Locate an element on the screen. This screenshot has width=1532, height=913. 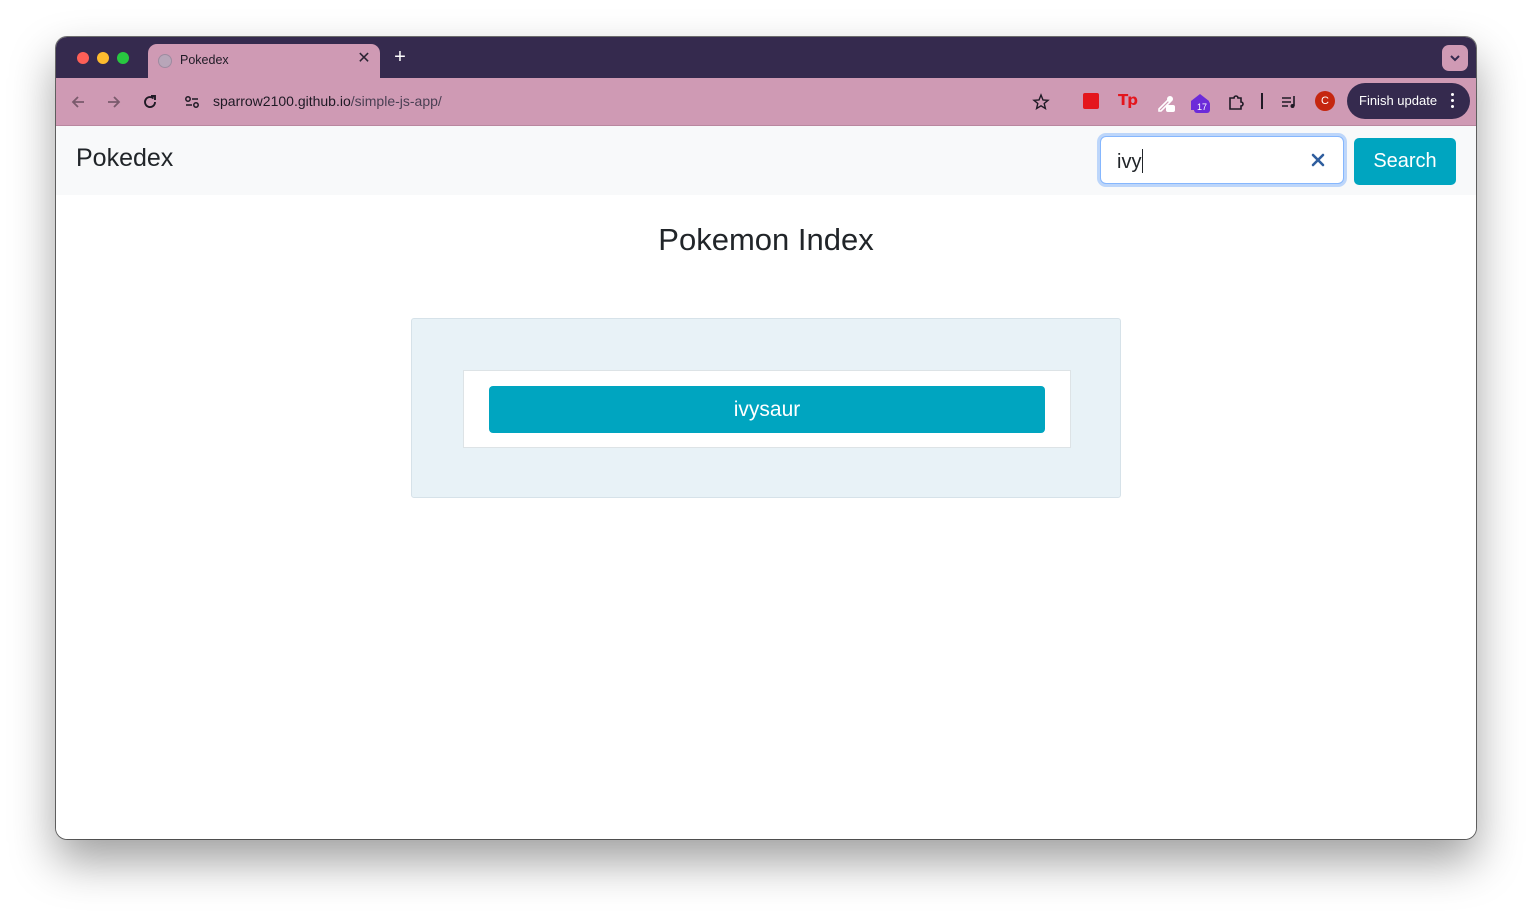
tab-search-button is located at coordinates (1455, 58).